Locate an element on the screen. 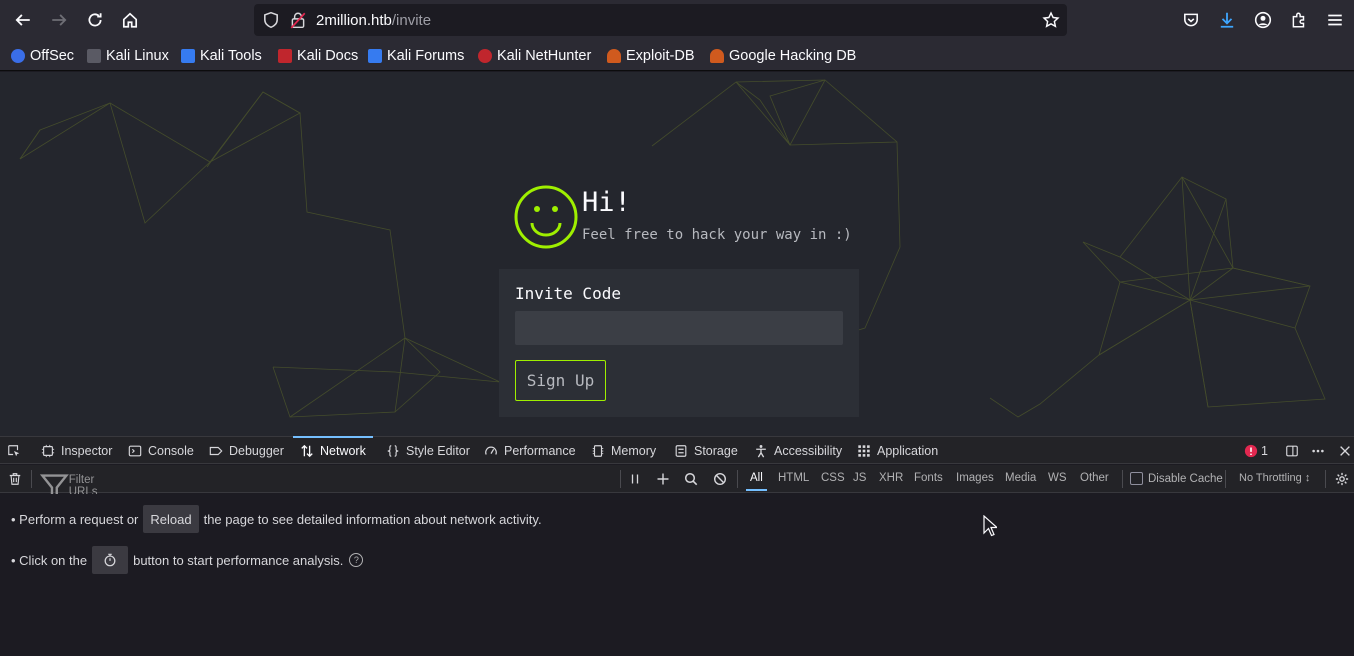  menu-button is located at coordinates (1335, 20).